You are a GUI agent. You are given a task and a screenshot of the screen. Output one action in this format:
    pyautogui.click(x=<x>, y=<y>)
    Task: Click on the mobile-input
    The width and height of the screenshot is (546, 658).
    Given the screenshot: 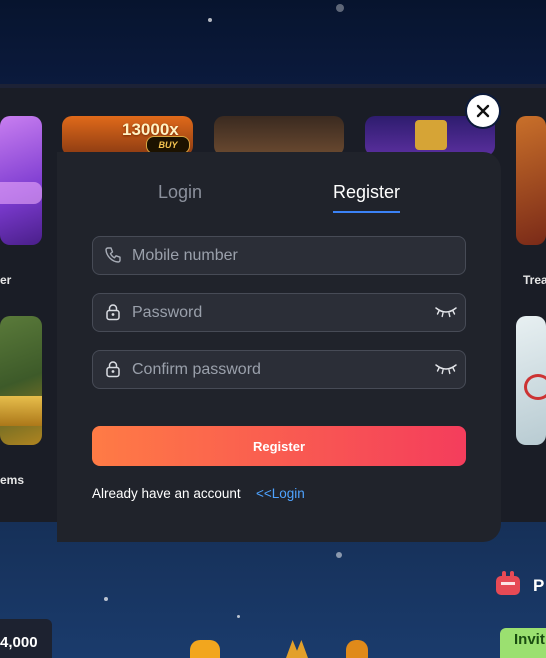 What is the action you would take?
    pyautogui.click(x=277, y=255)
    